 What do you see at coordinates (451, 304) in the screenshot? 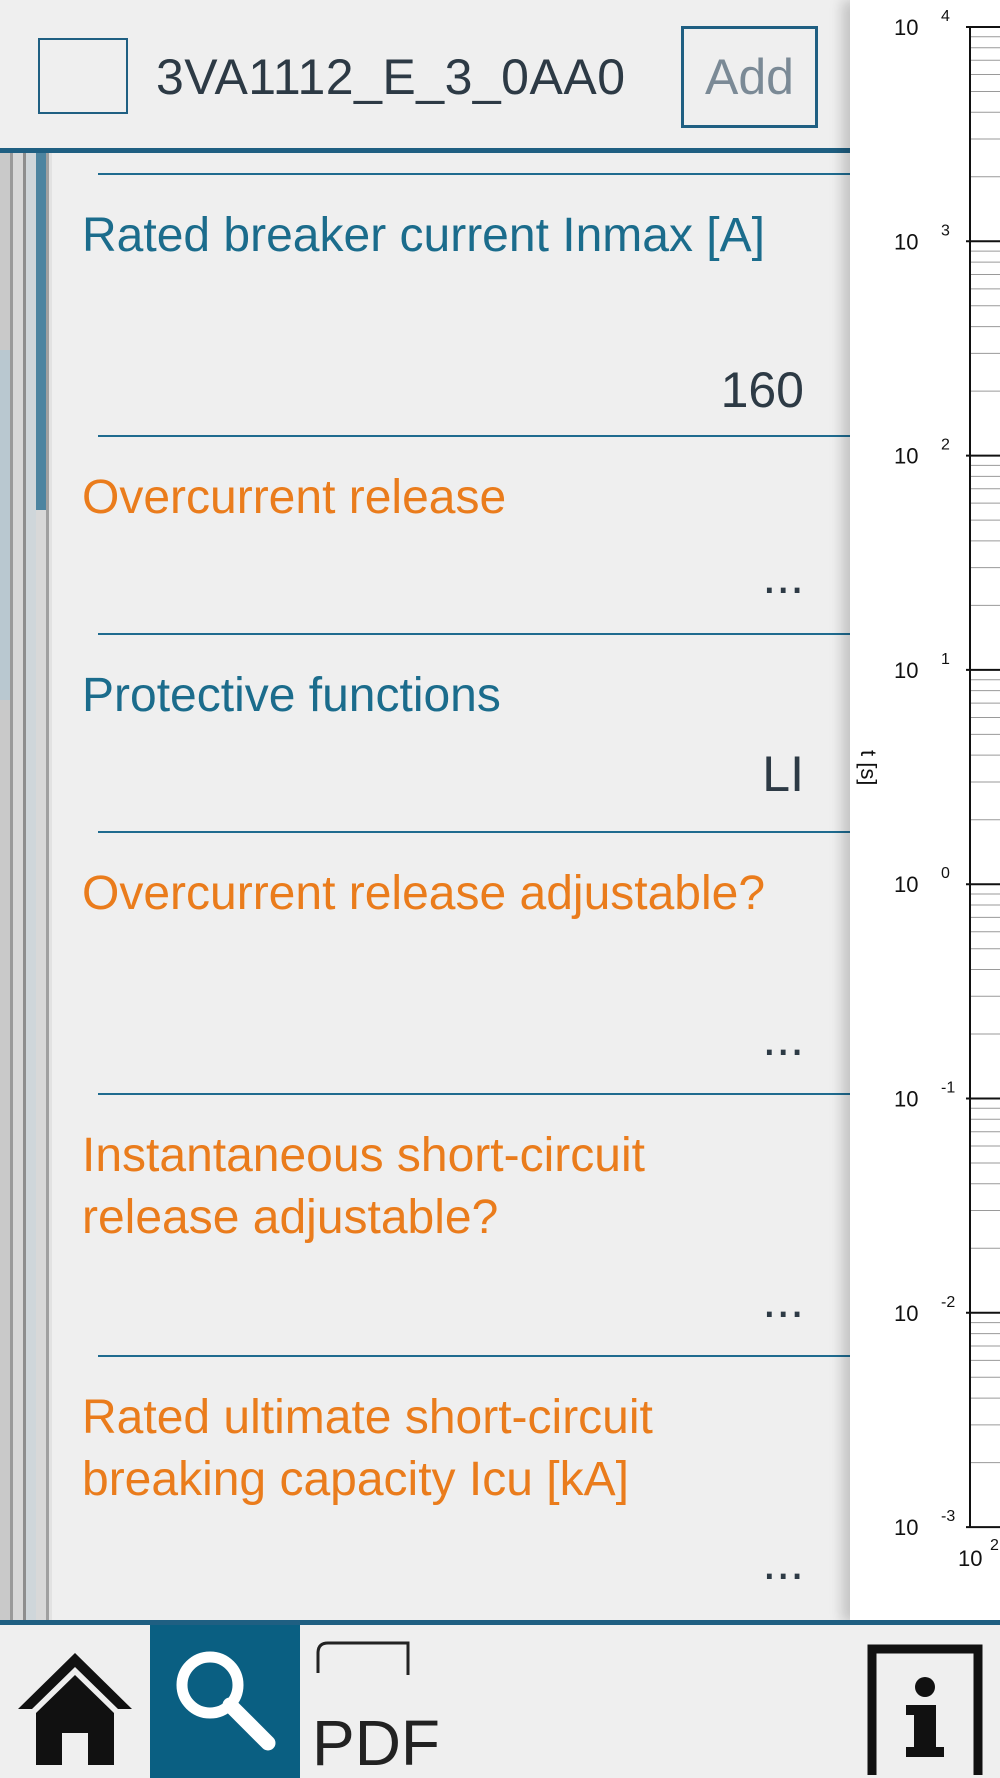
I see `property-item-rated-breaker-current: Rated breaker current Inmax [A] 160` at bounding box center [451, 304].